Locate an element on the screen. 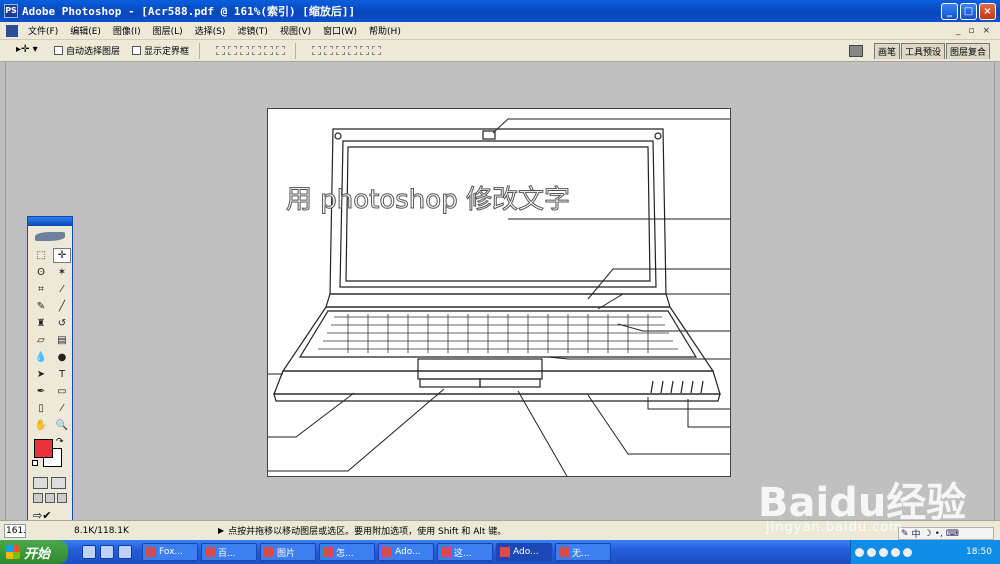 This screenshot has height=564, width=1000. menu-file: 文件(F) is located at coordinates (43, 30).